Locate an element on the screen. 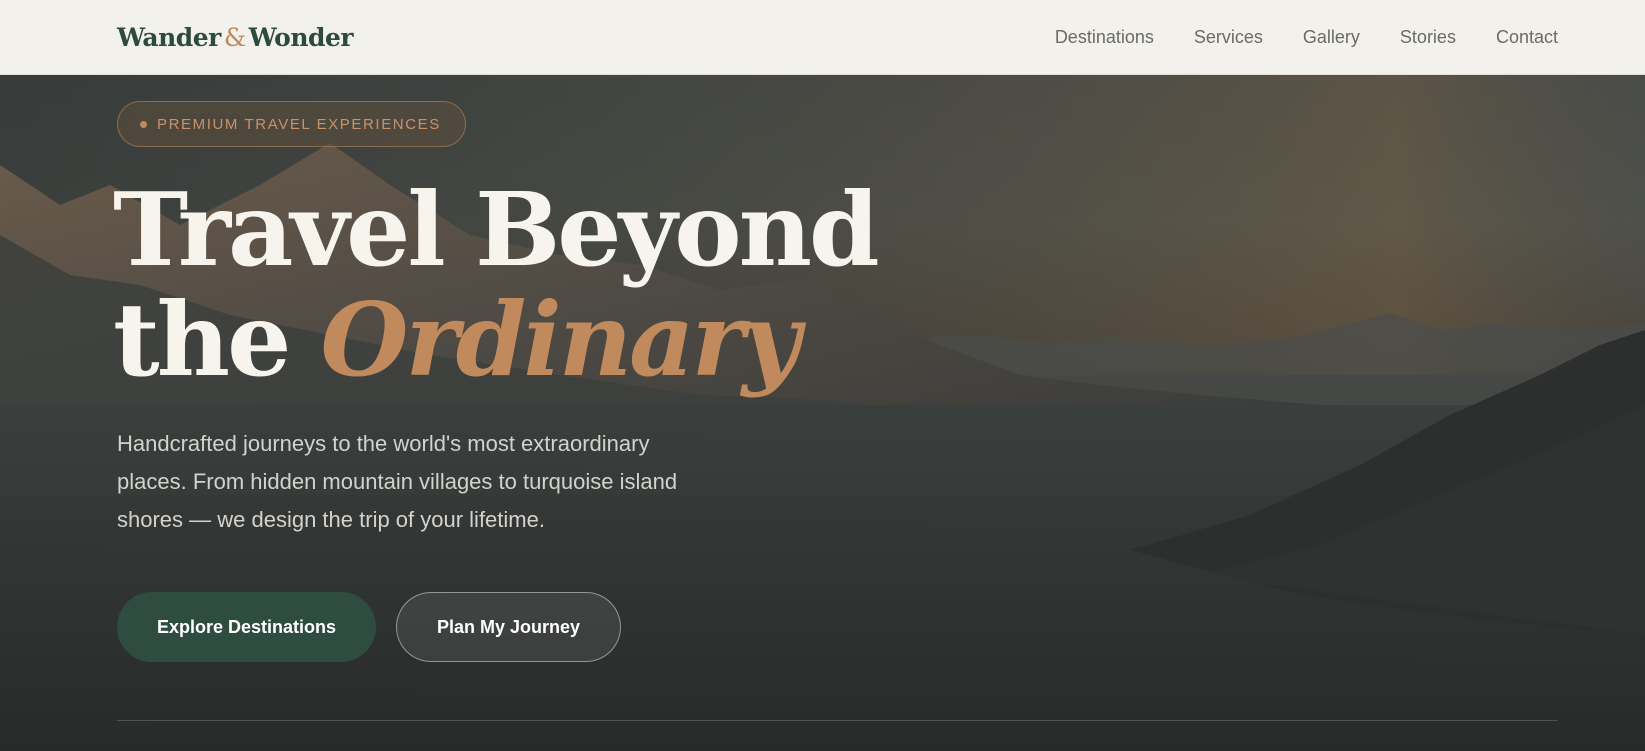  hero-title-accent: Ordinary is located at coordinates (560, 339).